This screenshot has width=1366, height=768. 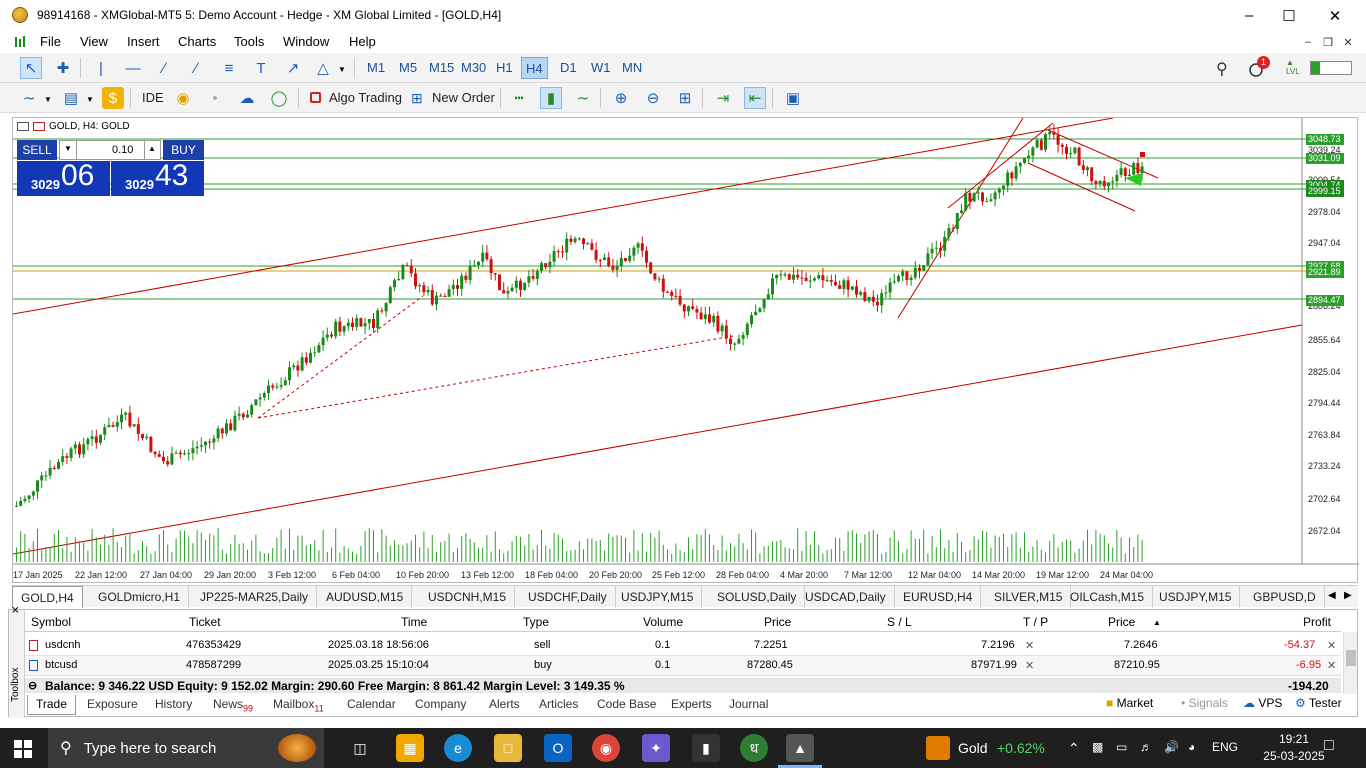 What do you see at coordinates (1350, 663) in the screenshot?
I see `terminal-scrollbar` at bounding box center [1350, 663].